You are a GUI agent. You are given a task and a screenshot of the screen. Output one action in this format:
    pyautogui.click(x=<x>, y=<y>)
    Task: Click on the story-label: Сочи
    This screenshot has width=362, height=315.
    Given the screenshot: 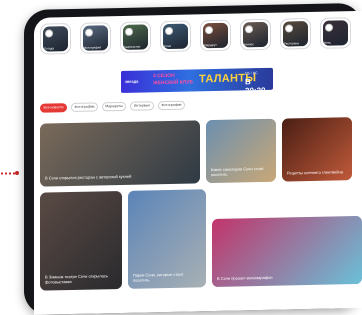 What is the action you would take?
    pyautogui.click(x=168, y=46)
    